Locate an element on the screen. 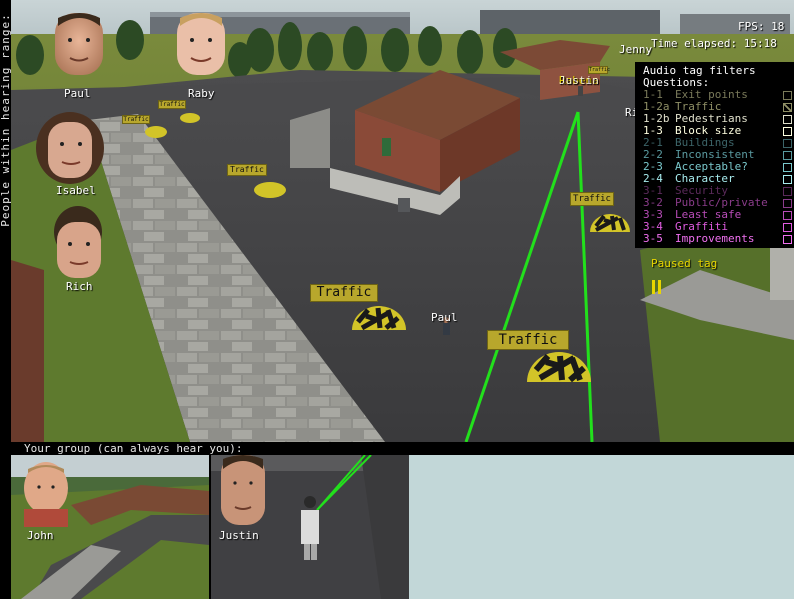  group-member-view-john: John is located at coordinates (110, 527).